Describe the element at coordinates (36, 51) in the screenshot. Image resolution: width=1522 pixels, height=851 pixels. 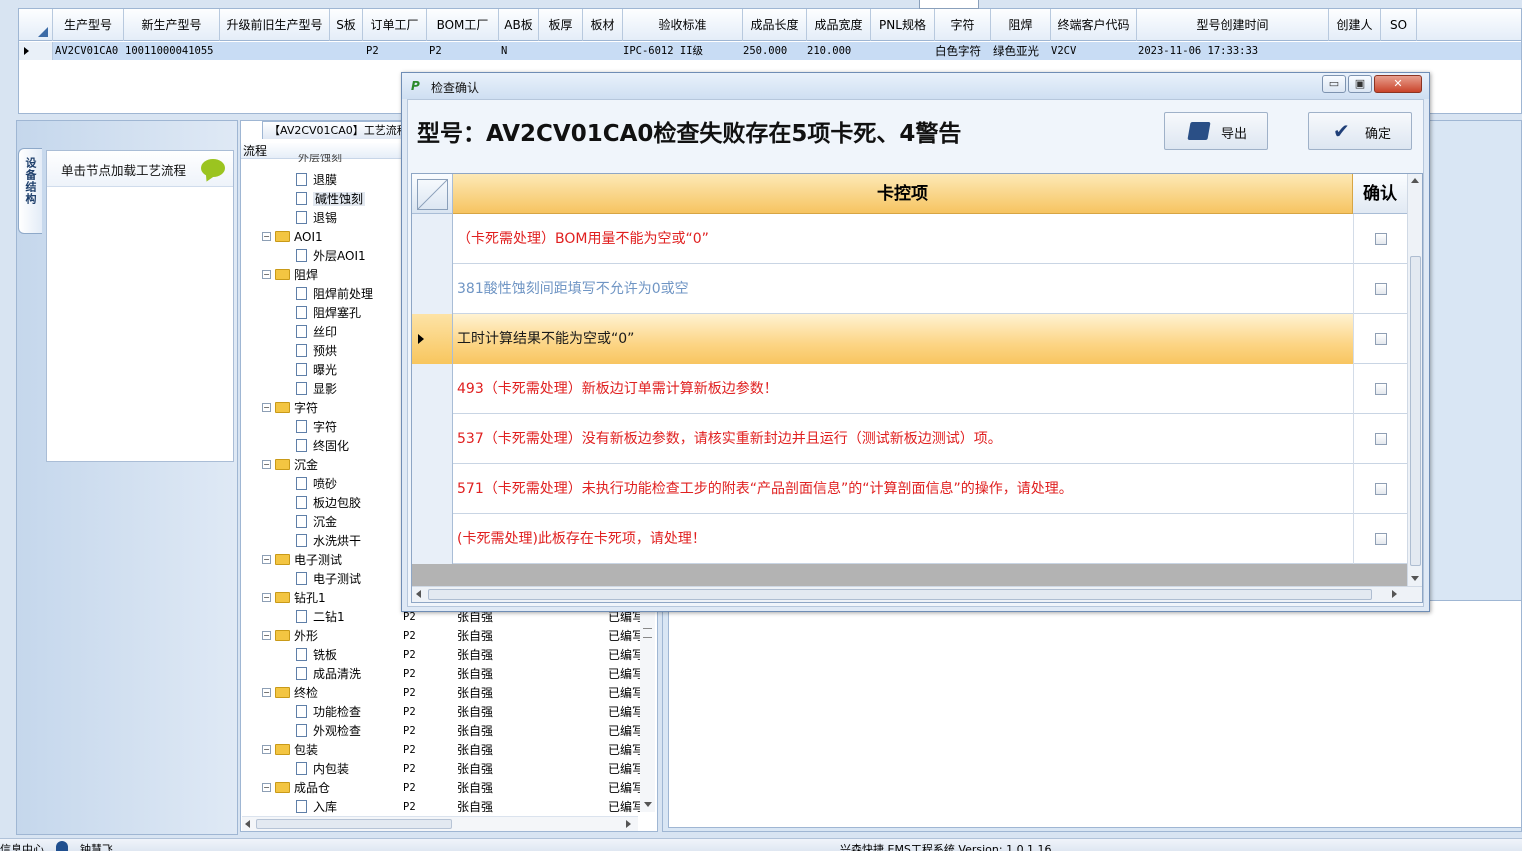
I see `row-indicator` at that location.